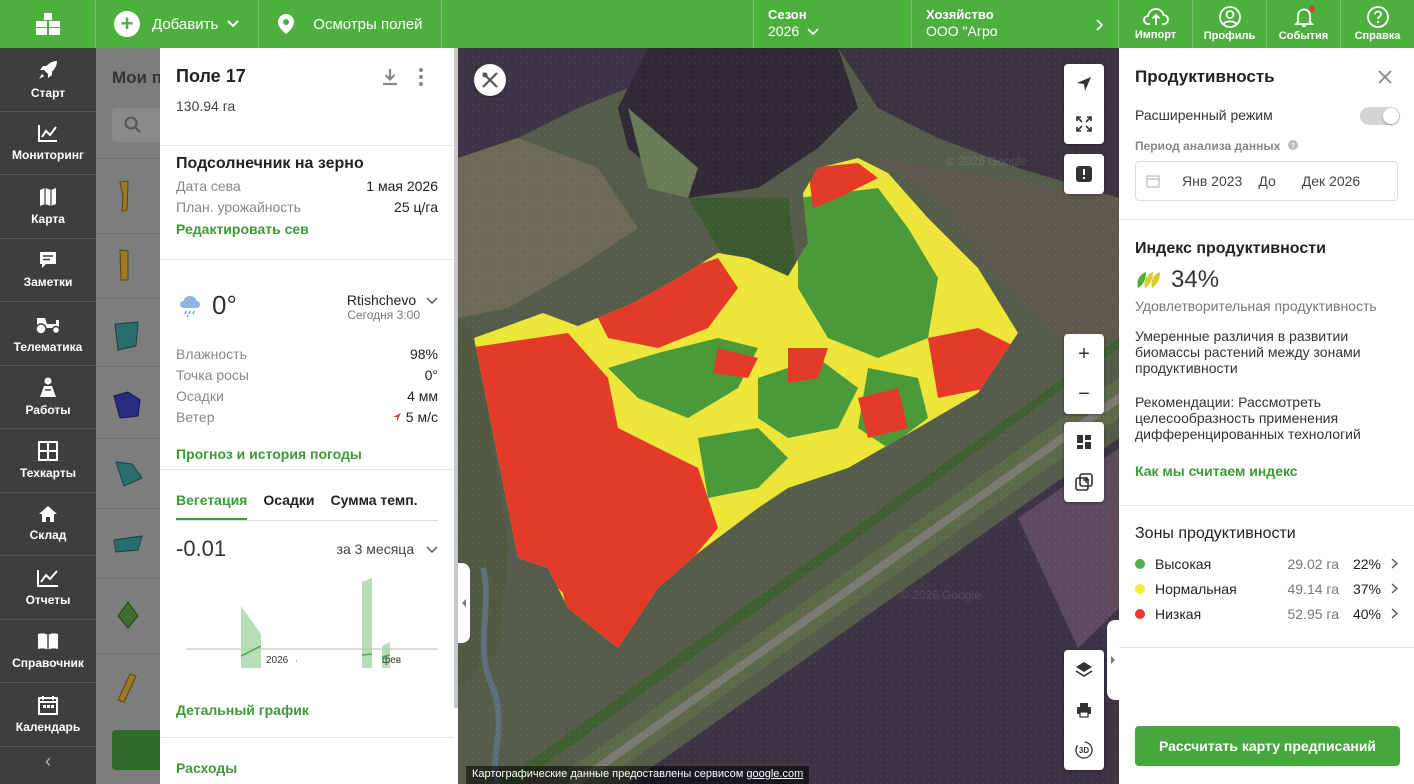 The height and width of the screenshot is (784, 1414). I want to click on fullscreen-button, so click(1084, 124).